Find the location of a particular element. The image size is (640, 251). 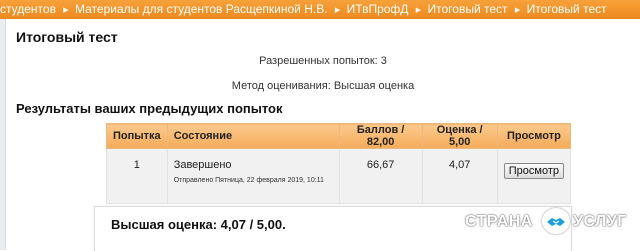

cell-points: 66,67 is located at coordinates (380, 176).